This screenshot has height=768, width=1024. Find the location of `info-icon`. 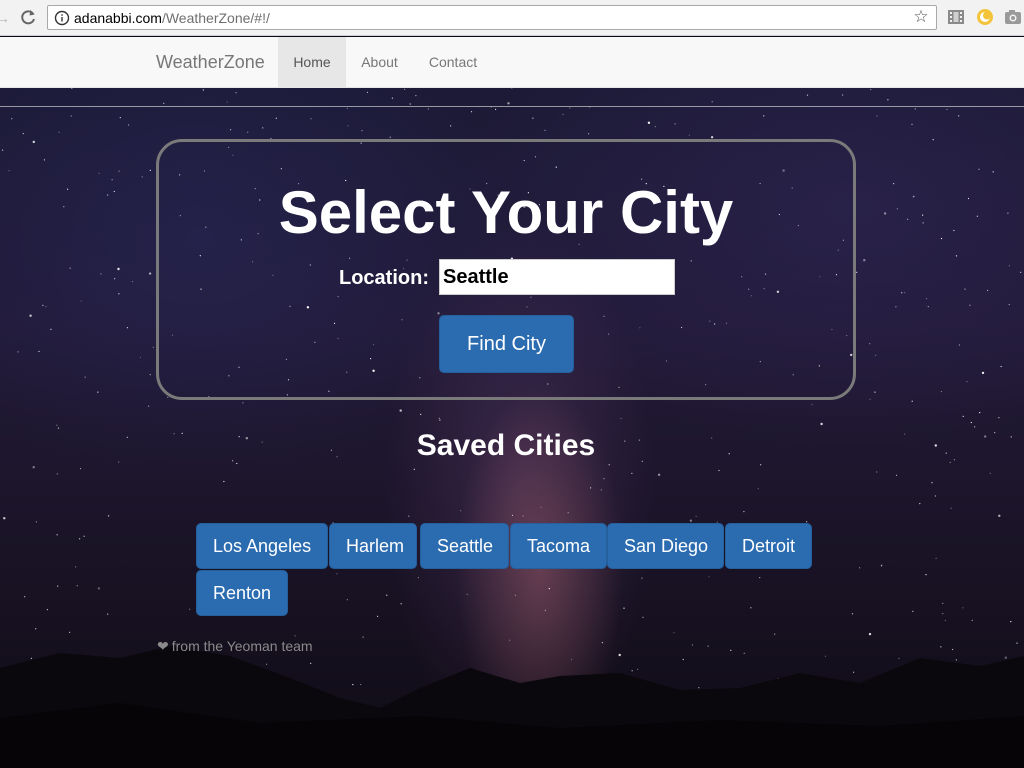

info-icon is located at coordinates (62, 18).